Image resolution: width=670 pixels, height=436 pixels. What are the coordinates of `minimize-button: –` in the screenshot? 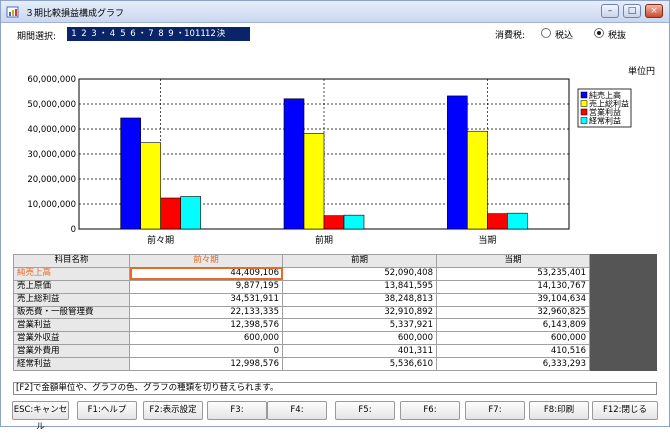 It's located at (610, 11).